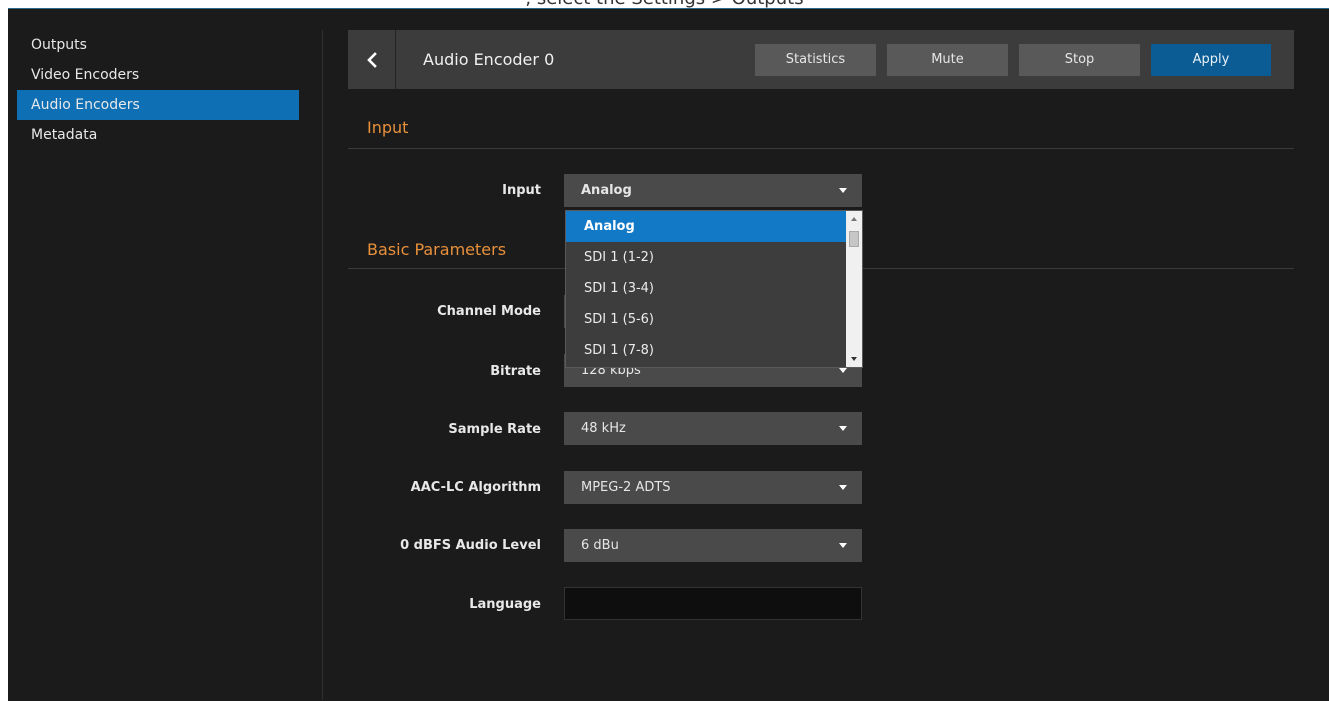 This screenshot has width=1329, height=701. I want to click on statistics-button: Statistics, so click(815, 60).